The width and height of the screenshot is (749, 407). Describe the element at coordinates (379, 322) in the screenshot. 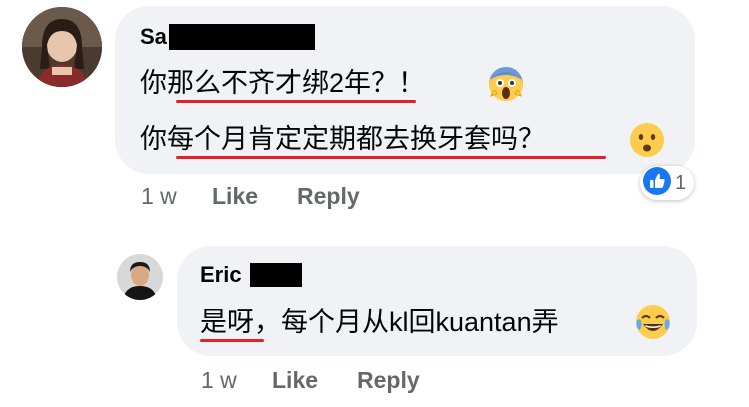

I see `reply-text: 是呀，每个月从kl回kuantan弄` at that location.